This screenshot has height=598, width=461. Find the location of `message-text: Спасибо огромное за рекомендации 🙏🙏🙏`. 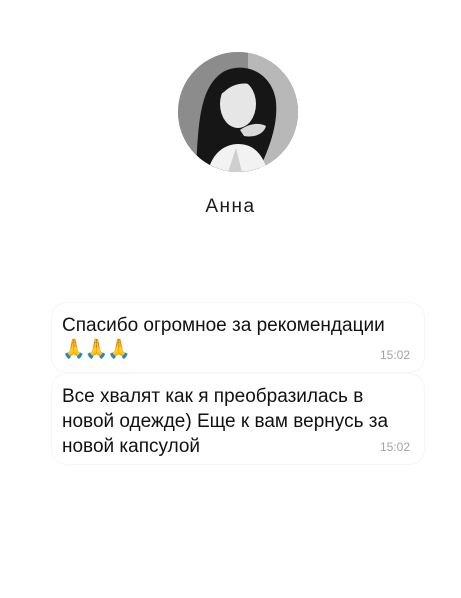

message-text: Спасибо огромное за рекомендации 🙏🙏🙏 is located at coordinates (232, 337).